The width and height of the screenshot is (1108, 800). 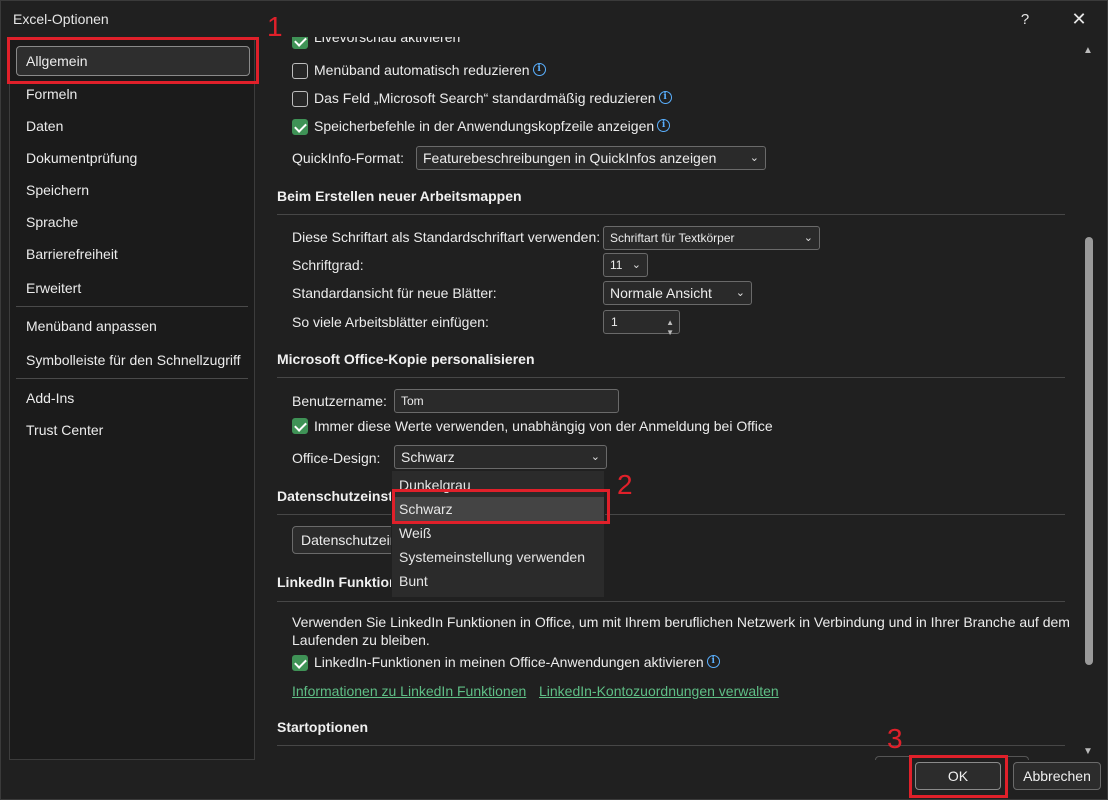 I want to click on sheet-count-label: So viele Arbeitsblätter einfügen:, so click(x=390, y=322).